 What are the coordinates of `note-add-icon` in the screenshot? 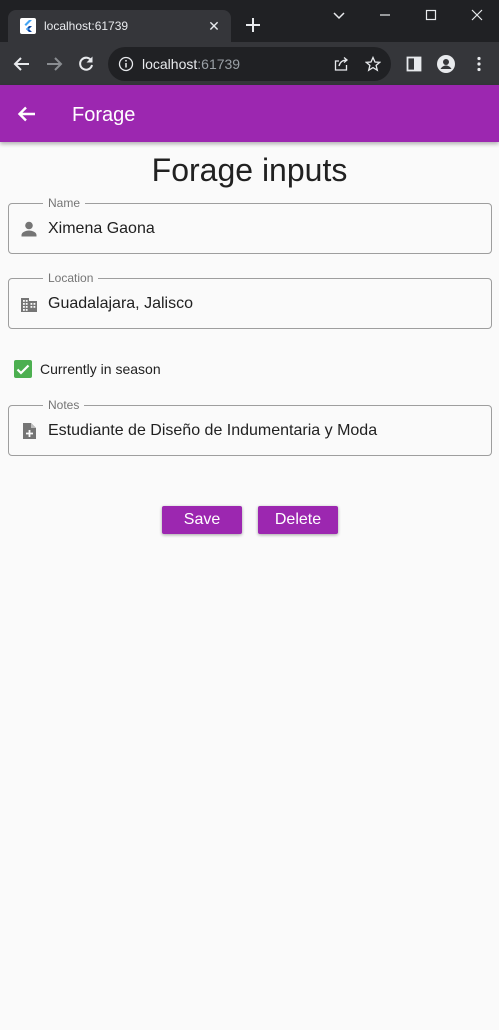 It's located at (29, 431).